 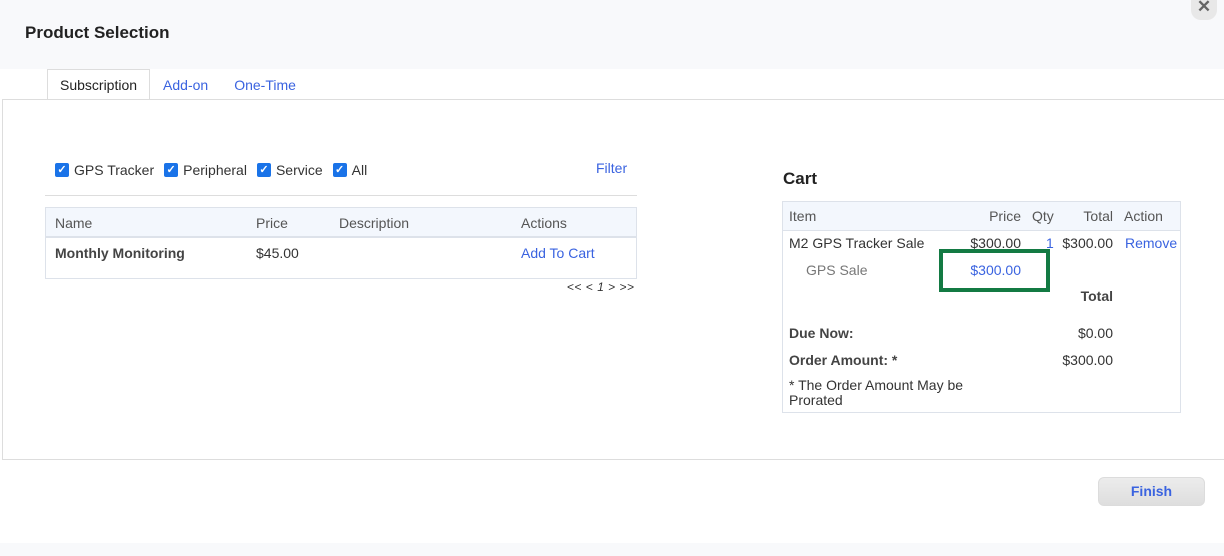 What do you see at coordinates (821, 333) in the screenshot?
I see `due-now-label: Due Now:` at bounding box center [821, 333].